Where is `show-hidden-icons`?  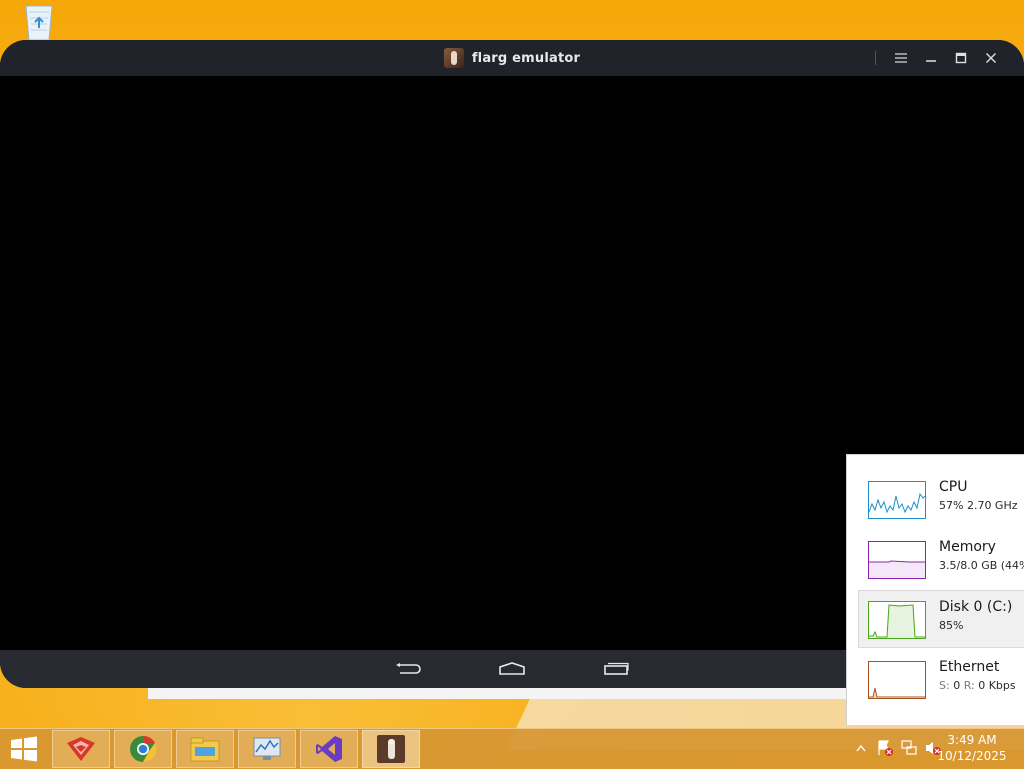 show-hidden-icons is located at coordinates (861, 748).